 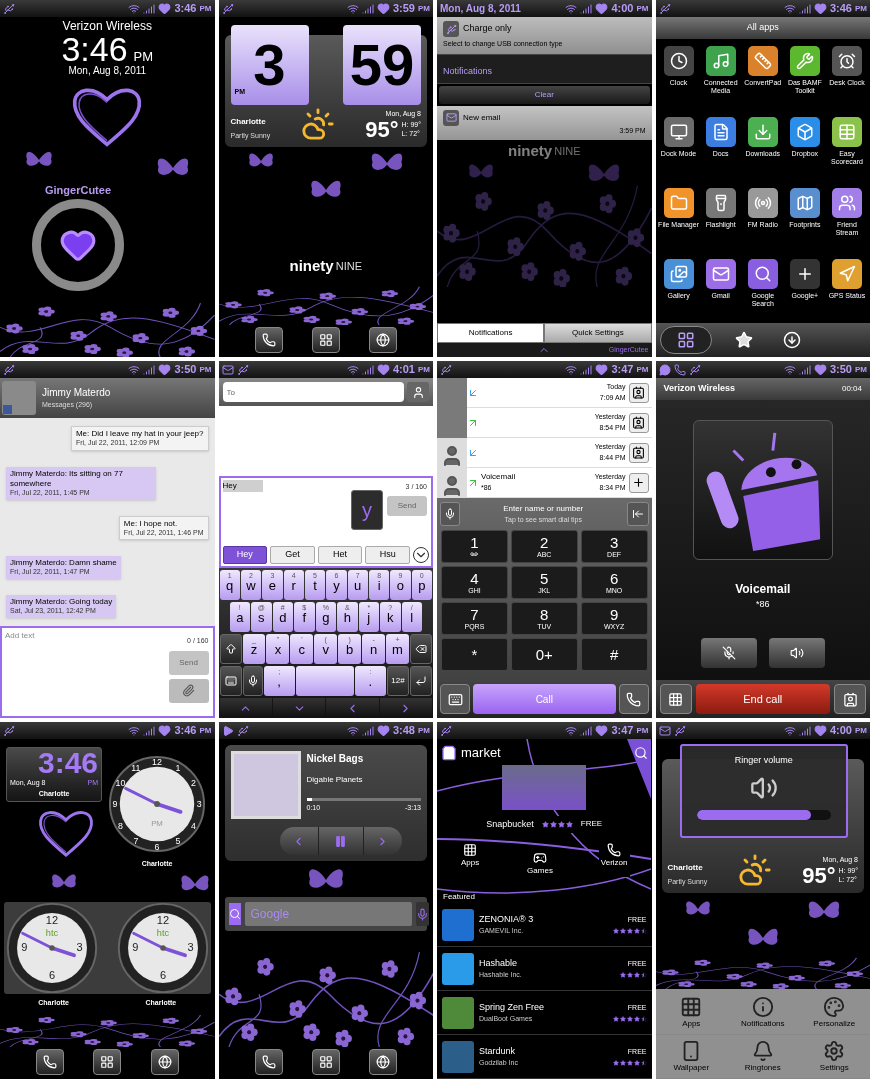 I want to click on suggestion-chip: Get, so click(x=292, y=555).